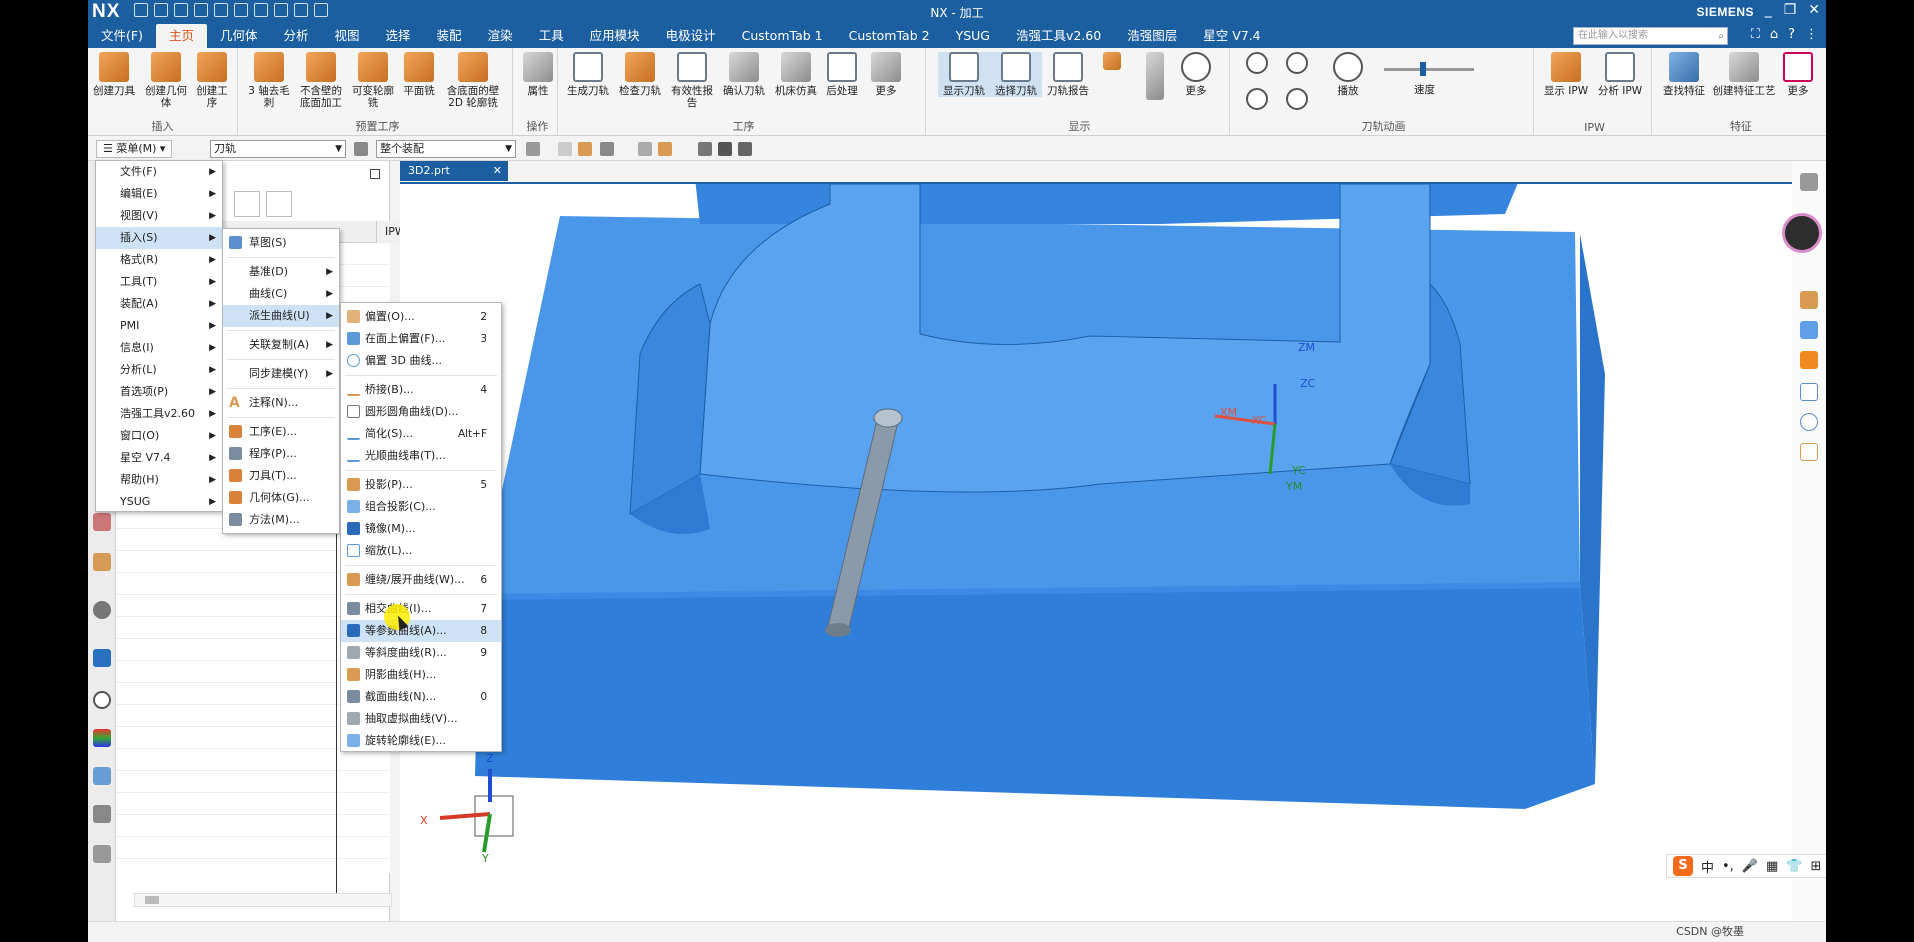 This screenshot has height=942, width=1914. What do you see at coordinates (1297, 100) in the screenshot?
I see `forward-button` at bounding box center [1297, 100].